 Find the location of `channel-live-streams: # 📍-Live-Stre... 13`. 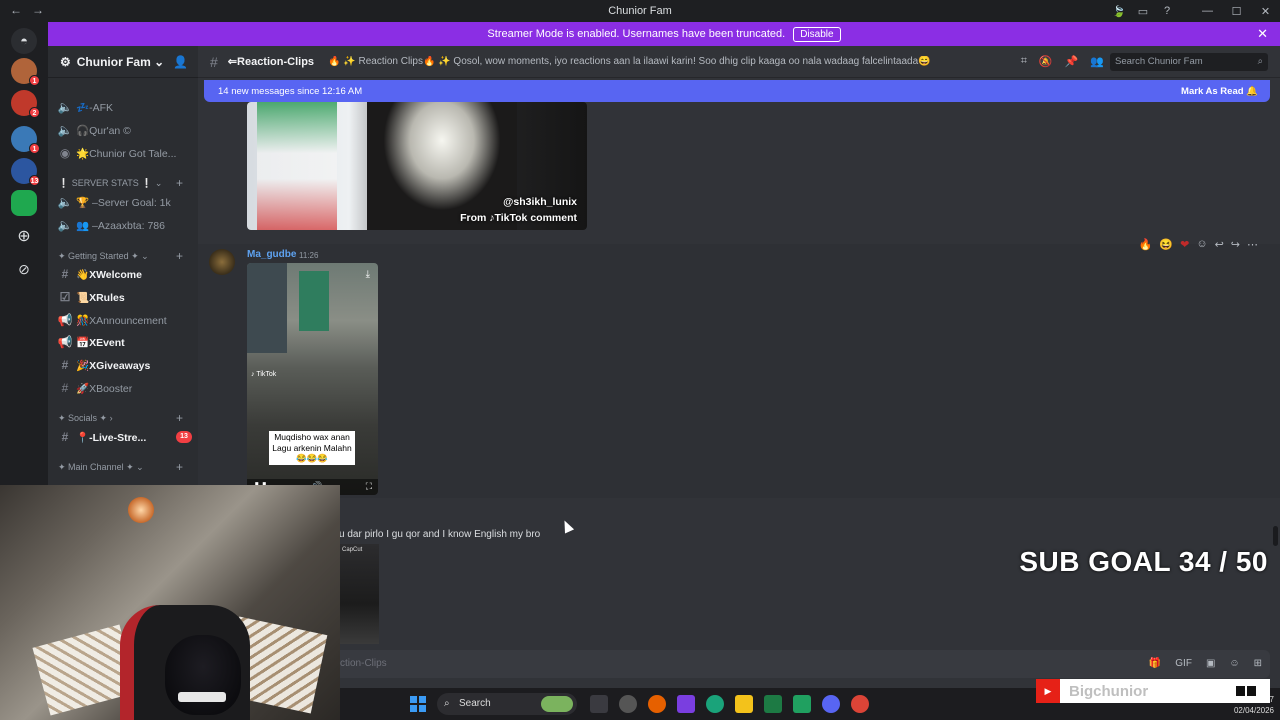

channel-live-streams: # 📍-Live-Stre... 13 is located at coordinates (124, 437).